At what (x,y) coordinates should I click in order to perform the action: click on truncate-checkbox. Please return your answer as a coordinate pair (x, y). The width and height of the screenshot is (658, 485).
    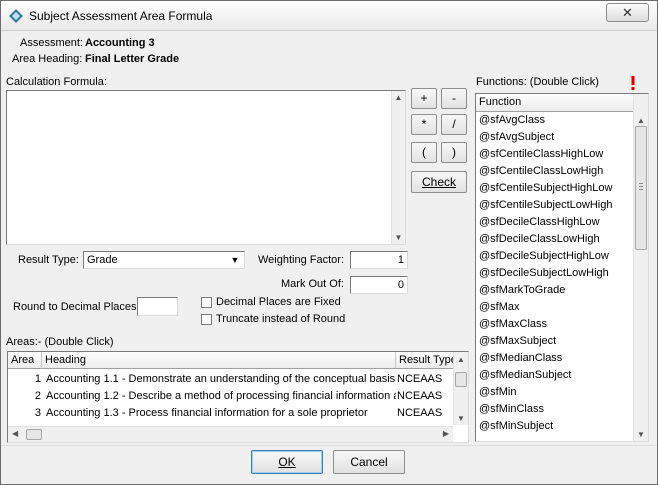
    Looking at the image, I should click on (206, 319).